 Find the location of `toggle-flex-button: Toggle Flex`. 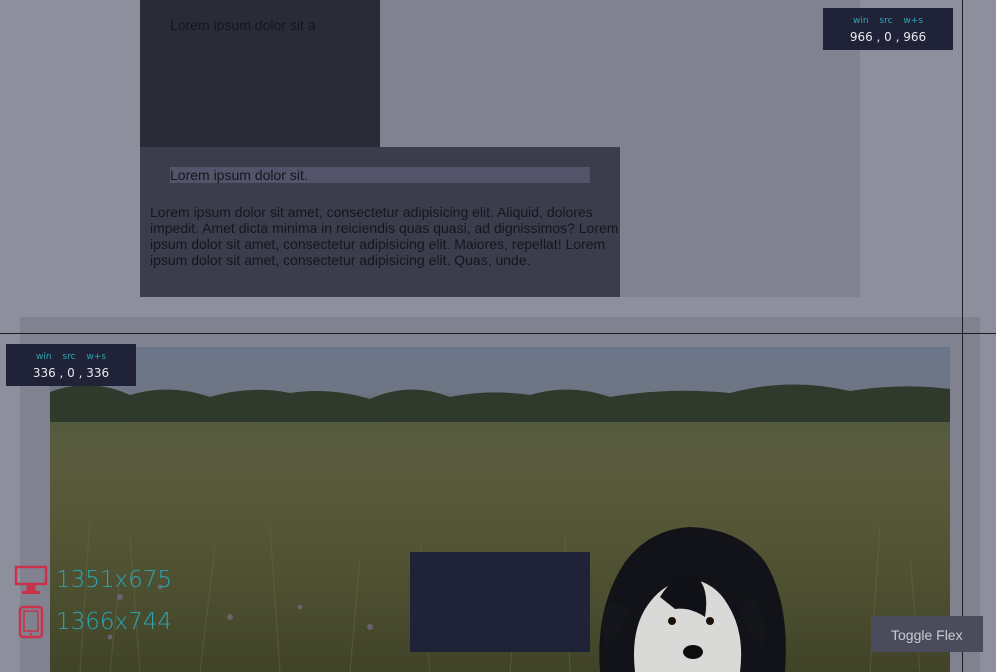

toggle-flex-button: Toggle Flex is located at coordinates (927, 634).